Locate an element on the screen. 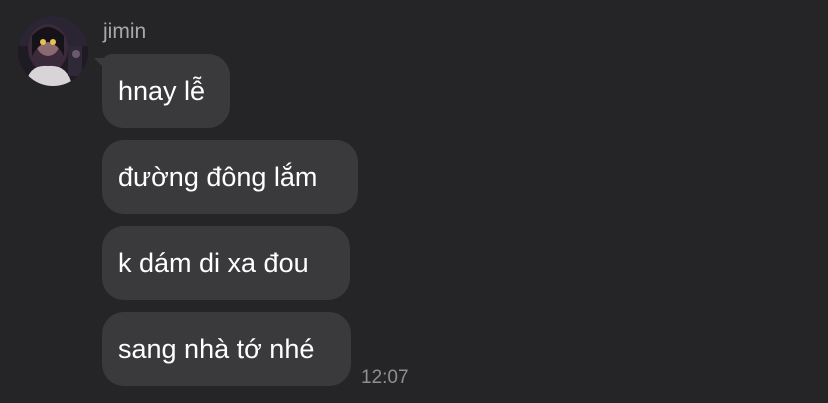 The image size is (828, 403). message-bubble: hnay lễ is located at coordinates (166, 91).